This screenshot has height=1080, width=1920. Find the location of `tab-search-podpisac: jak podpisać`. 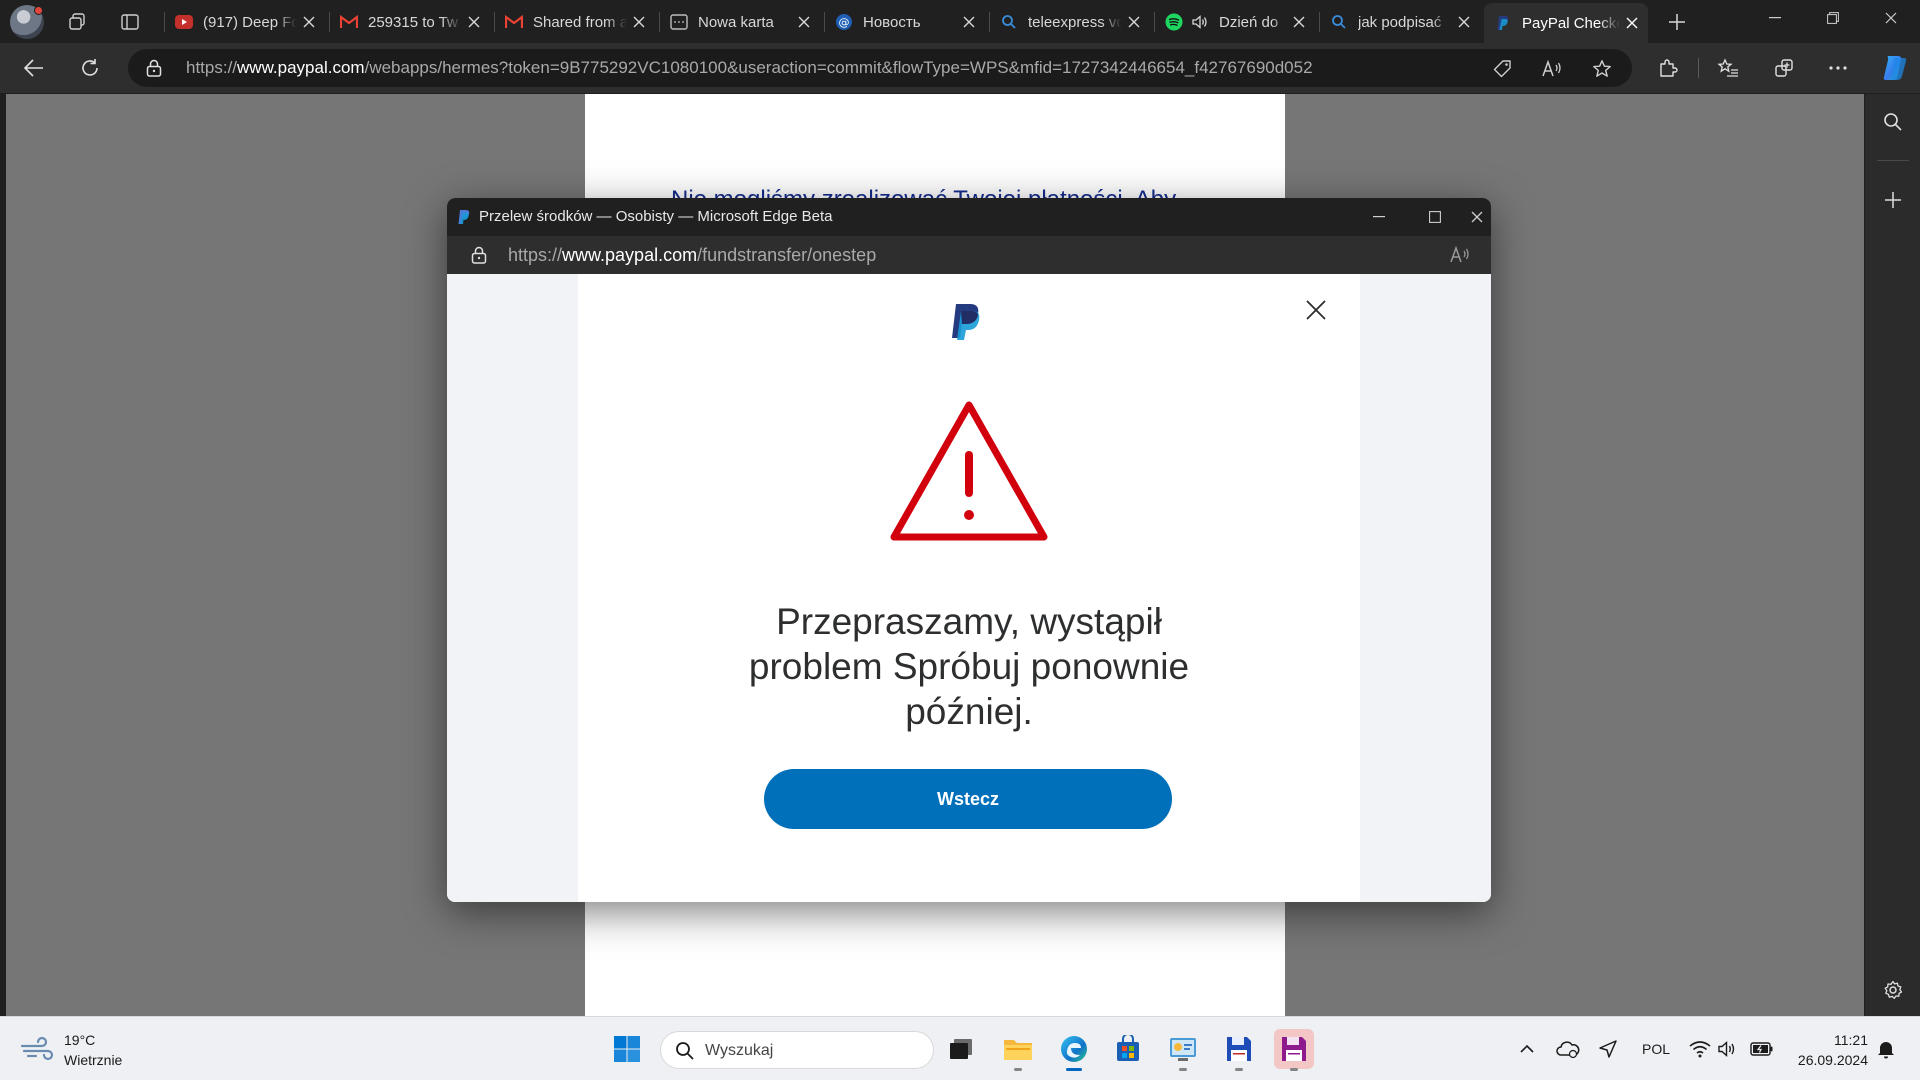

tab-search-podpisac: jak podpisać is located at coordinates (1400, 22).